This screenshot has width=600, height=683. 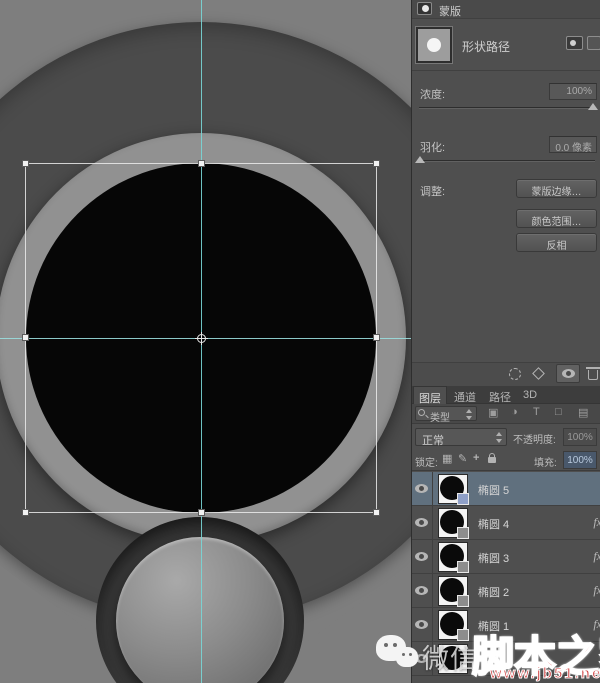 What do you see at coordinates (420, 159) in the screenshot?
I see `feather-slider-thumb` at bounding box center [420, 159].